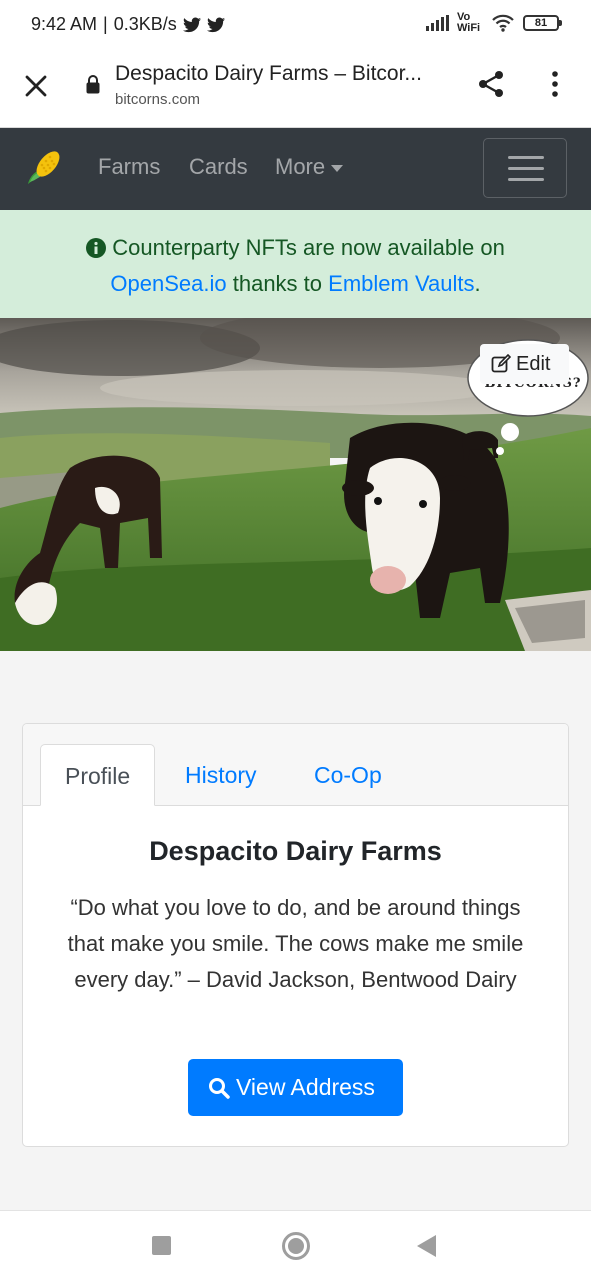  What do you see at coordinates (491, 84) in the screenshot?
I see `share-icon` at bounding box center [491, 84].